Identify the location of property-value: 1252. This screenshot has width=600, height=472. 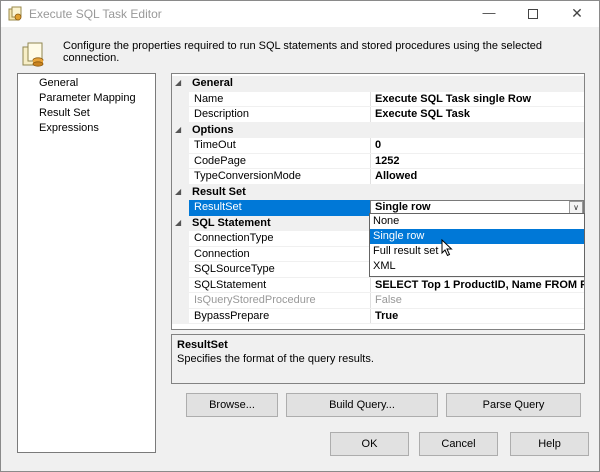
(387, 161).